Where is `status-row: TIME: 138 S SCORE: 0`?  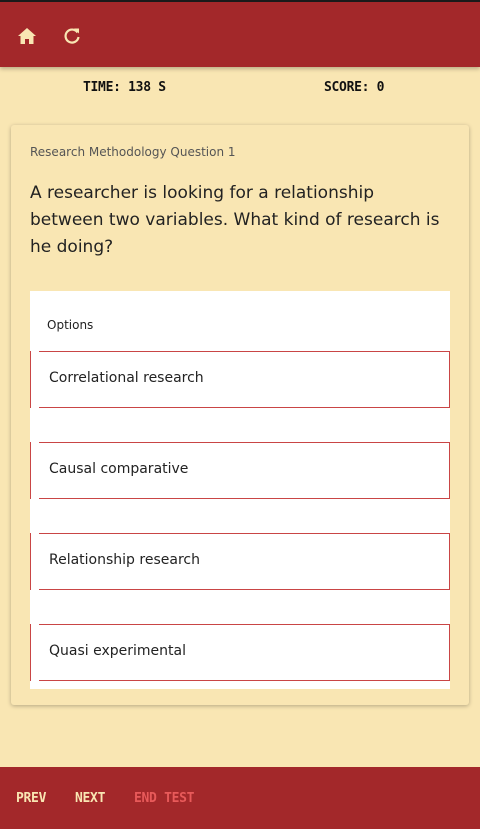
status-row: TIME: 138 S SCORE: 0 is located at coordinates (240, 90).